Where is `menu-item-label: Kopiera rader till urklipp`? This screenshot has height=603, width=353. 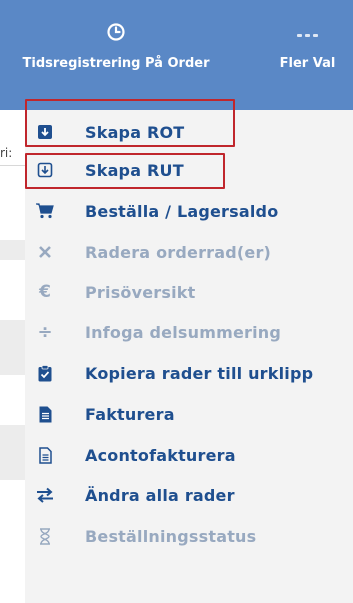
menu-item-label: Kopiera rader till urklipp is located at coordinates (199, 373).